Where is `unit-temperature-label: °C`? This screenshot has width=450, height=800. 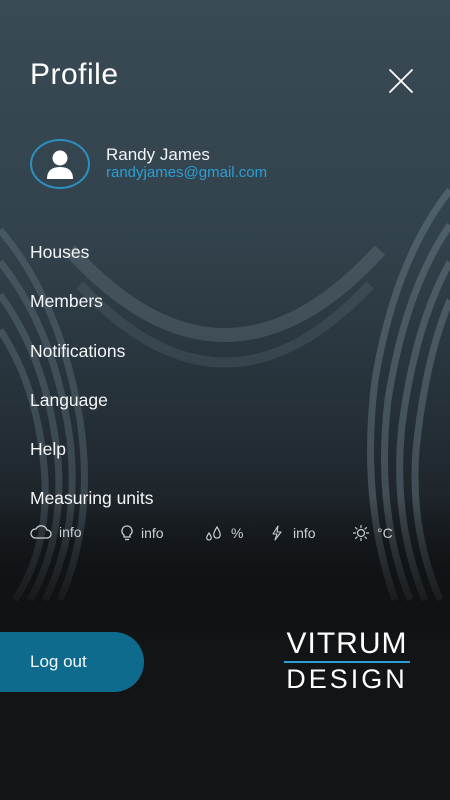 unit-temperature-label: °C is located at coordinates (385, 533).